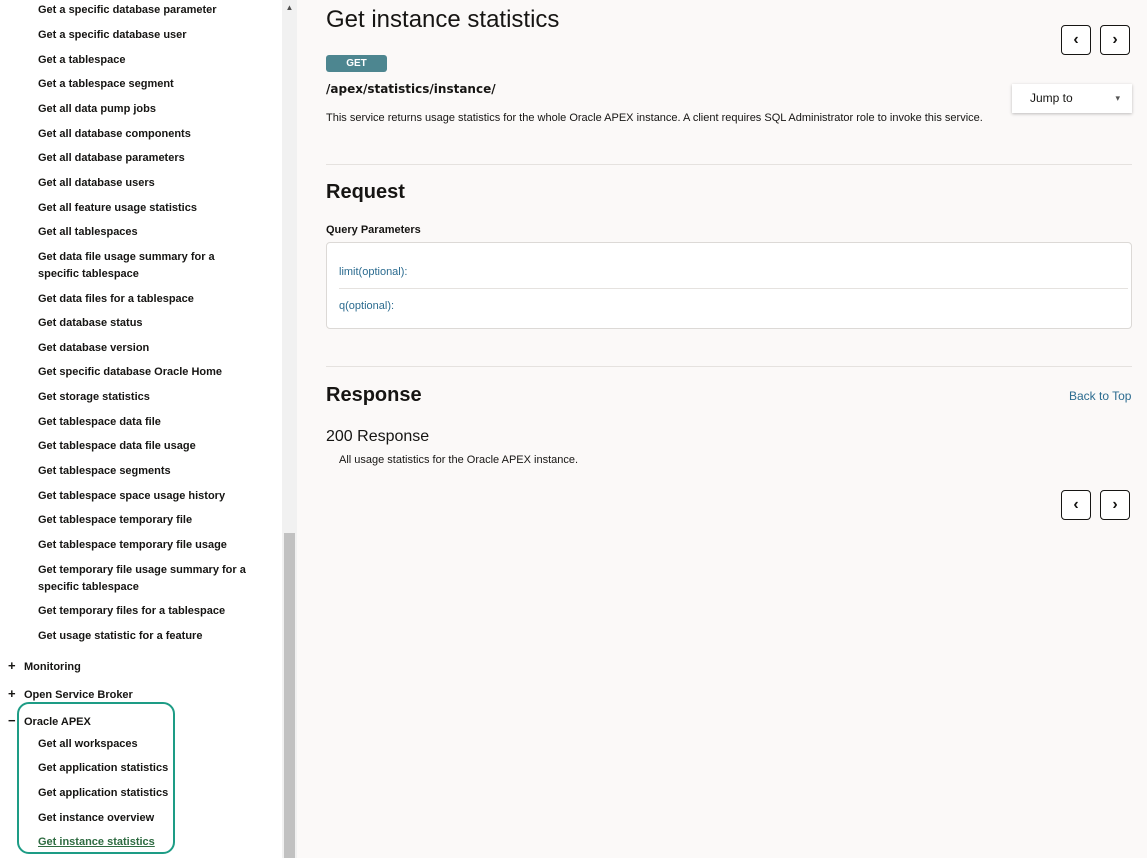  I want to click on scroll-up-arrow-icon: ▲, so click(289, 7).